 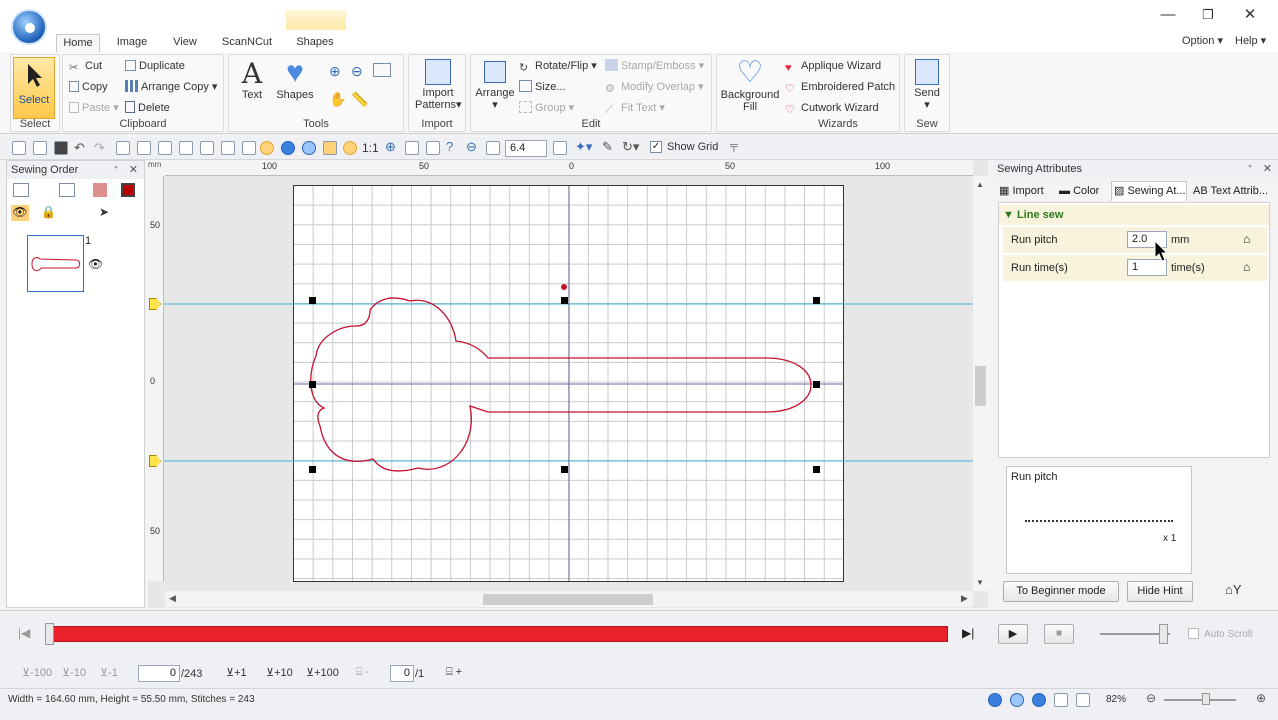 What do you see at coordinates (526, 148) in the screenshot?
I see `grid-size-field: 6.4` at bounding box center [526, 148].